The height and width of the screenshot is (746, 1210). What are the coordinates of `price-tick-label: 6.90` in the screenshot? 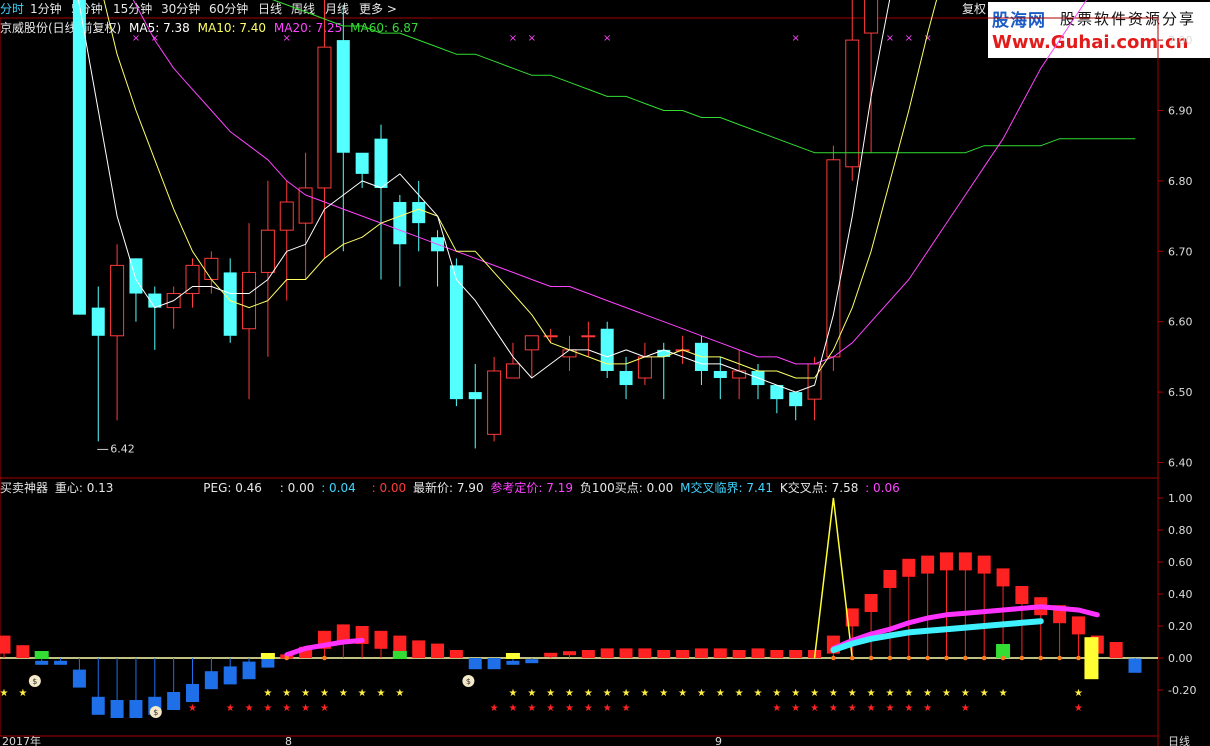 It's located at (1180, 111).